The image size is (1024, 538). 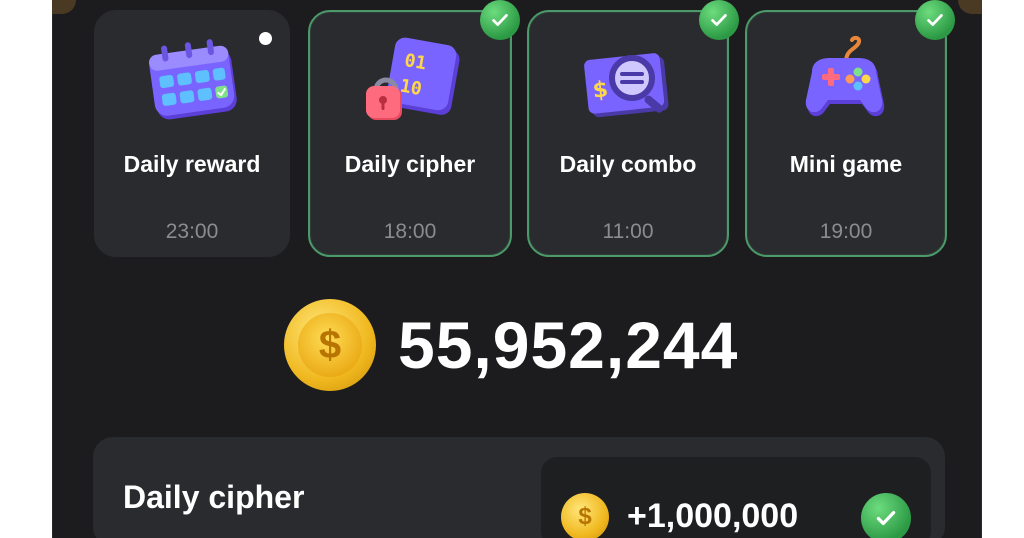 I want to click on cipher-reward-pill: $ +1,000,000, so click(x=736, y=497).